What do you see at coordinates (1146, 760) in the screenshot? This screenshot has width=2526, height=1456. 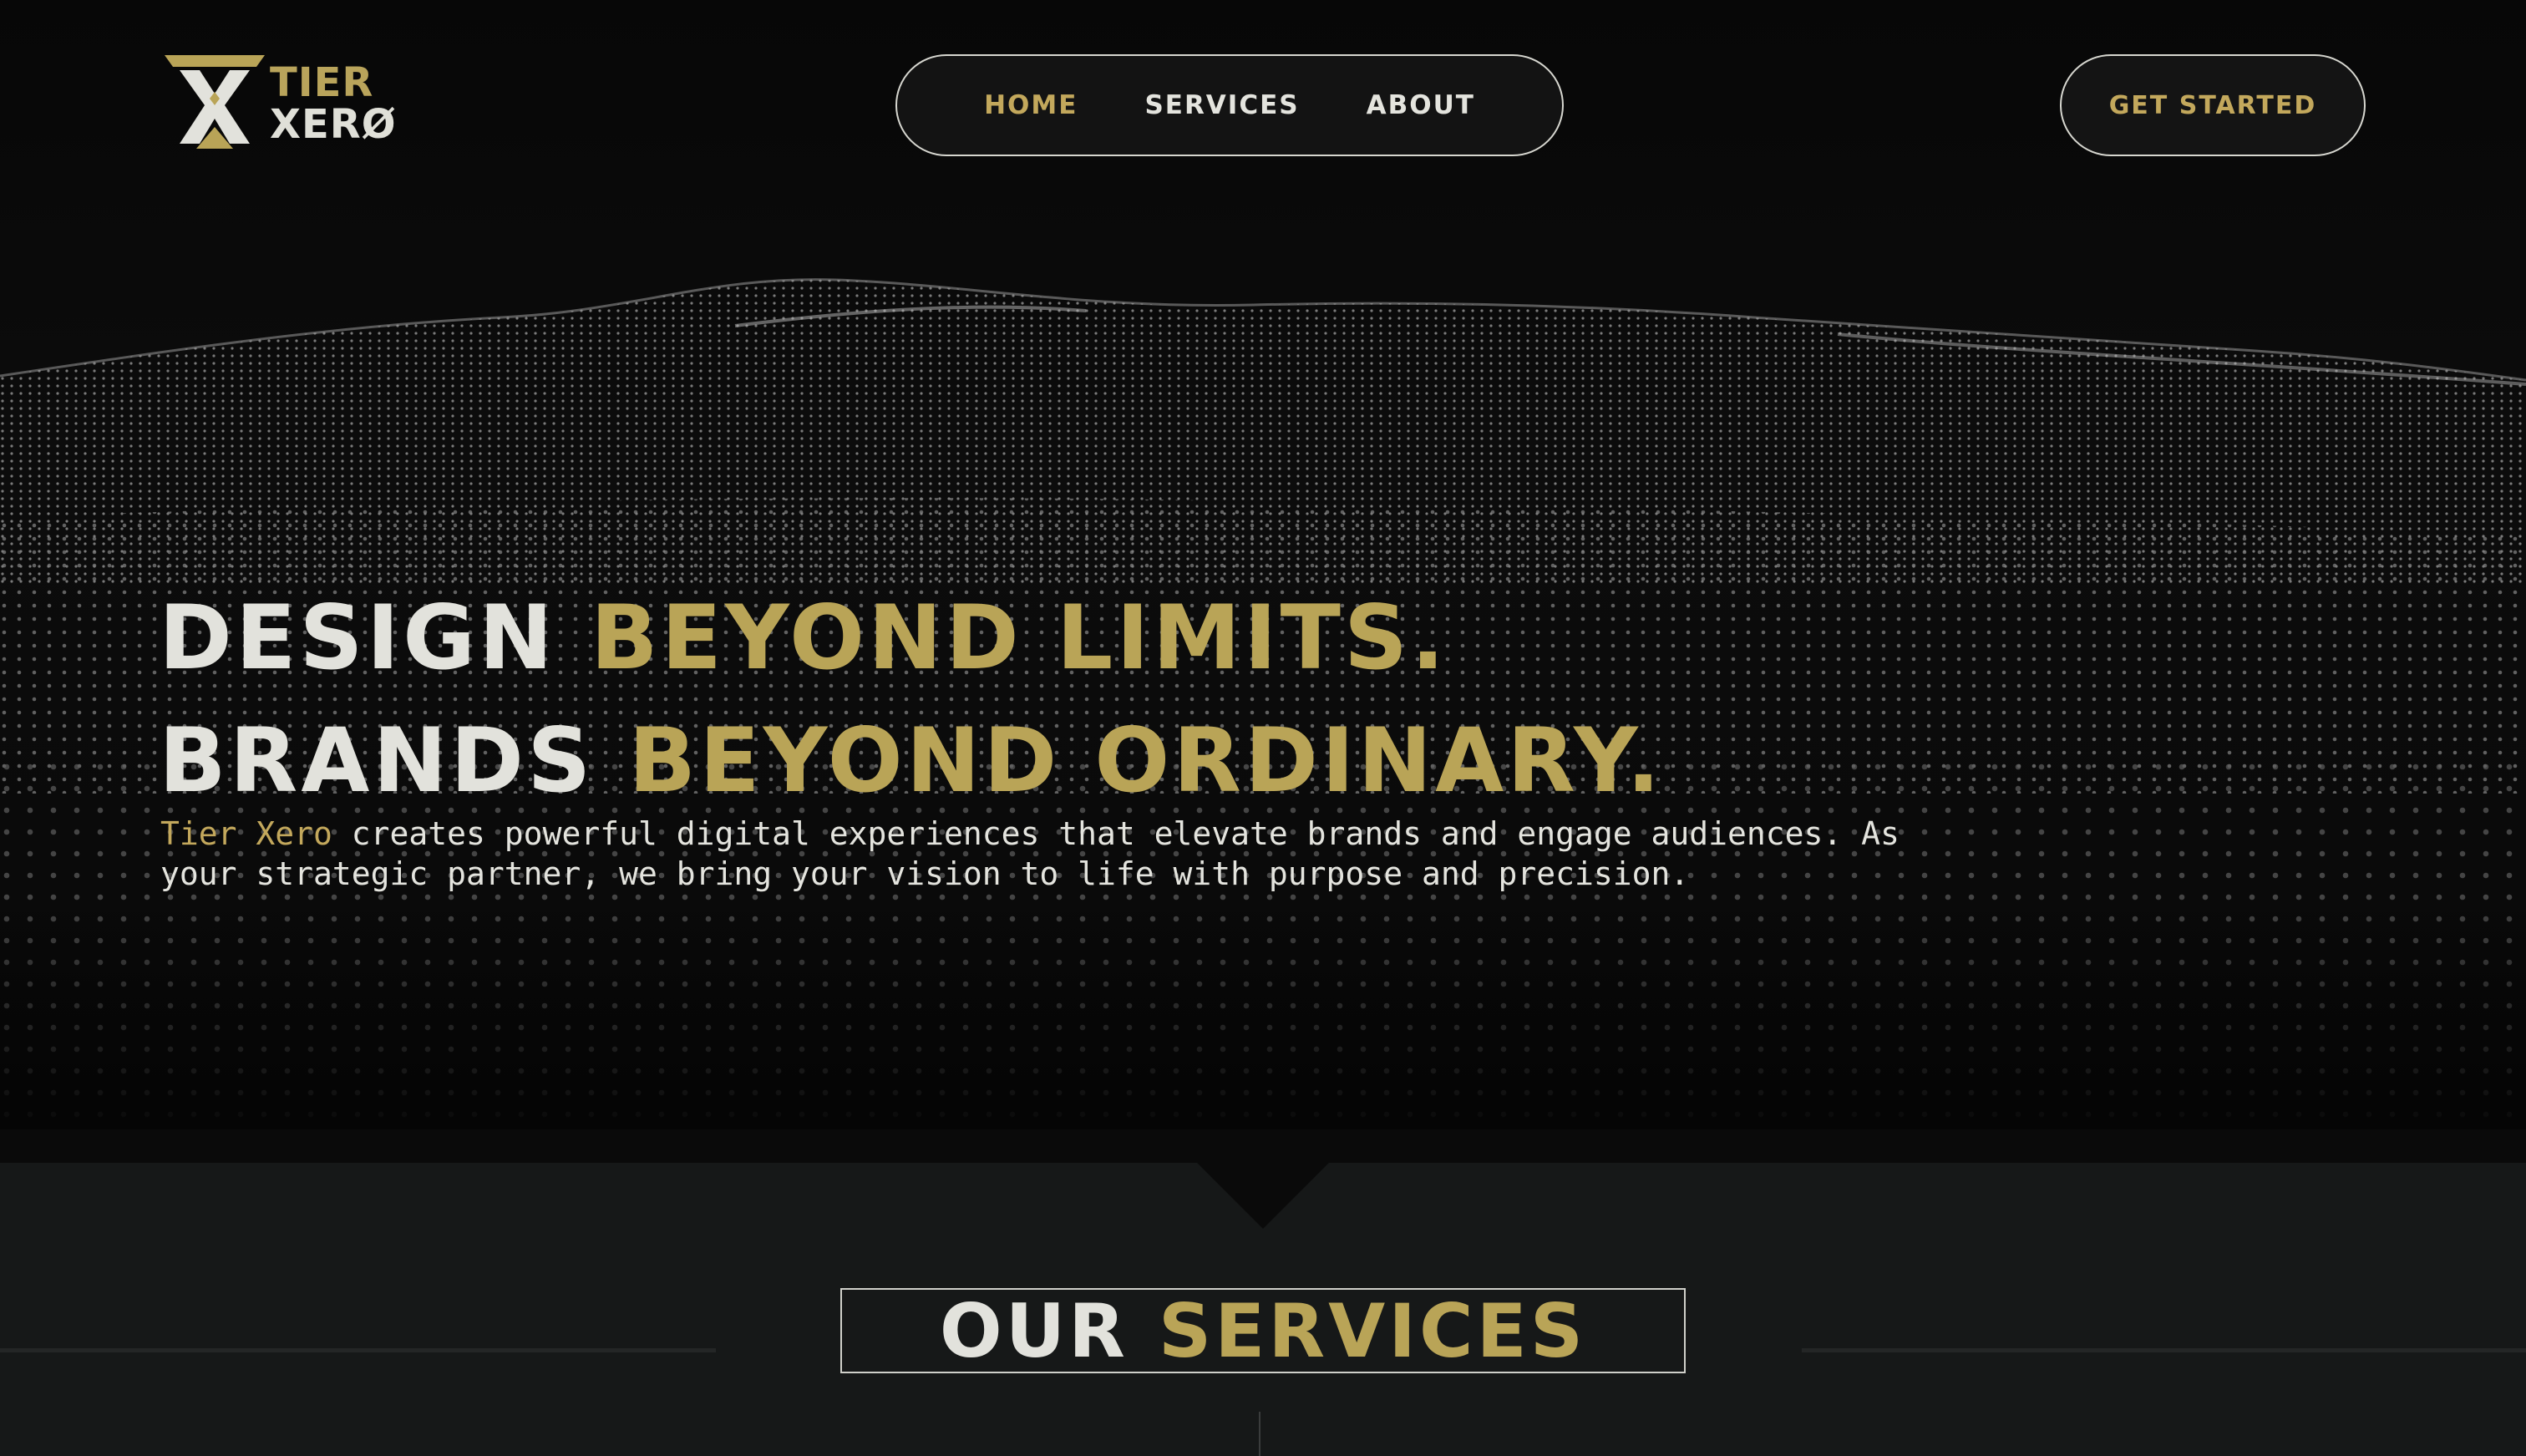 I see `headline-line2-gold: BEYOND ORDINARY.` at bounding box center [1146, 760].